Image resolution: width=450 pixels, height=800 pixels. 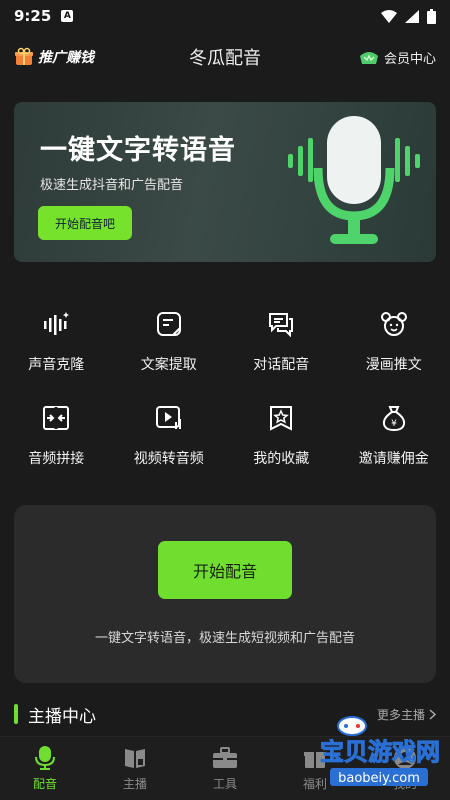 What do you see at coordinates (224, 784) in the screenshot?
I see `tab-label: 工具` at bounding box center [224, 784].